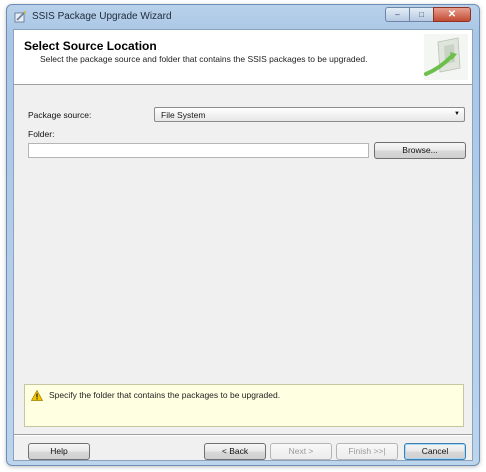 This screenshot has height=472, width=486. I want to click on package-source-dropdown: File System ▼, so click(309, 114).